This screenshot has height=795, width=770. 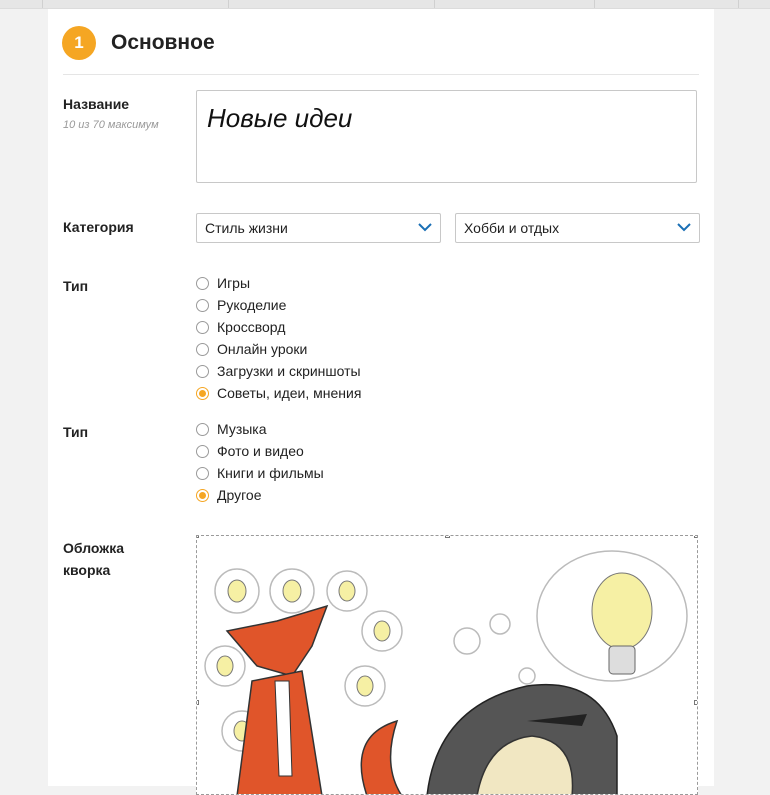 What do you see at coordinates (385, 4) in the screenshot?
I see `top-toolbar-strip` at bounding box center [385, 4].